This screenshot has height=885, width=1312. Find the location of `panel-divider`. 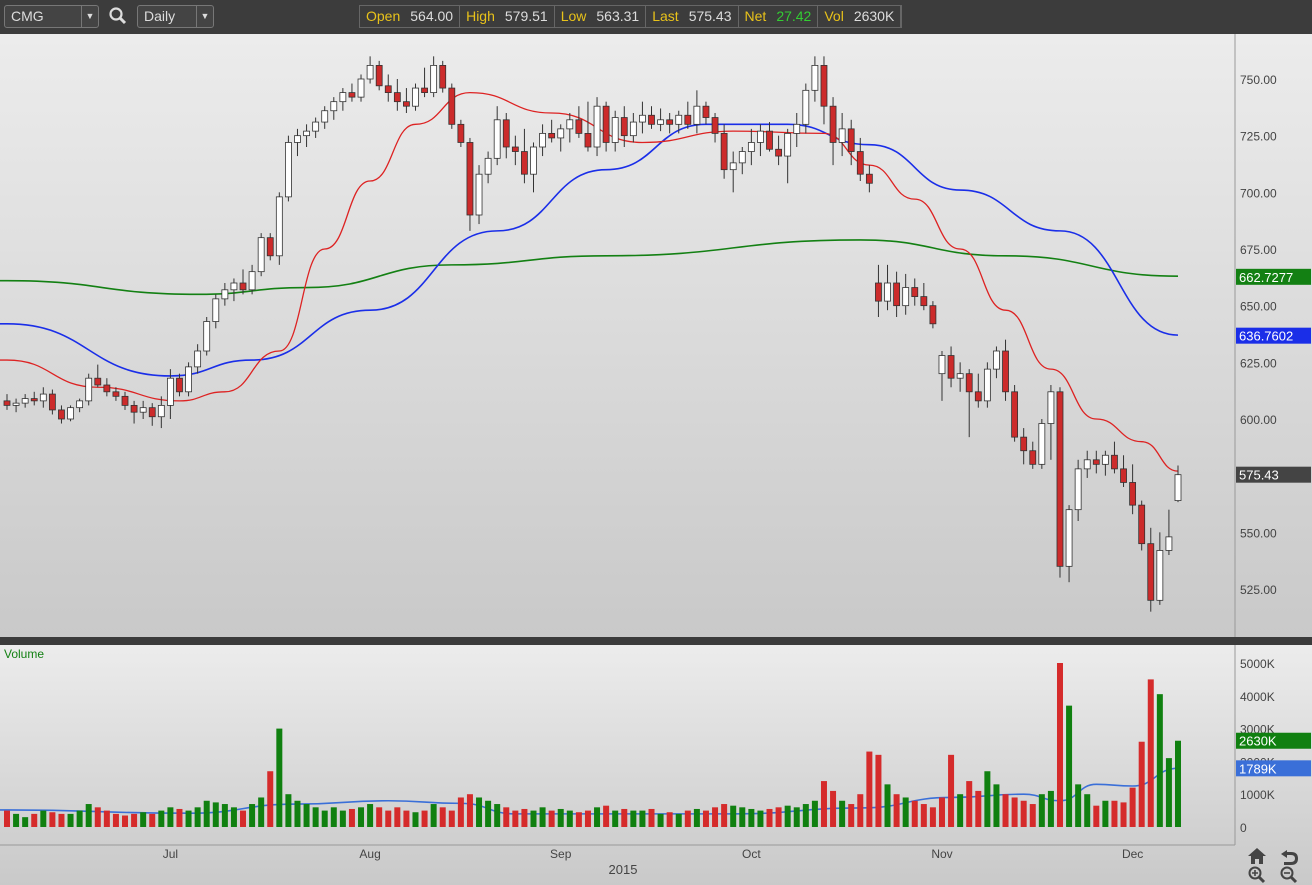

panel-divider is located at coordinates (656, 641).